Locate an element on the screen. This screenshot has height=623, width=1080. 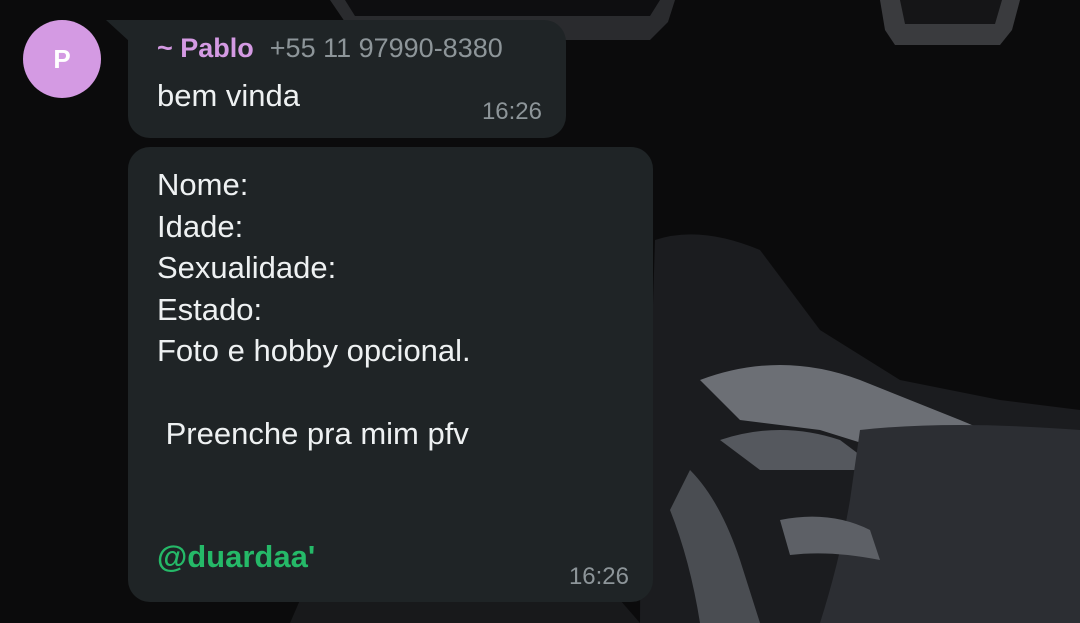
sender-row: ~ Pablo +55 11 97990-8380 is located at coordinates (330, 48).